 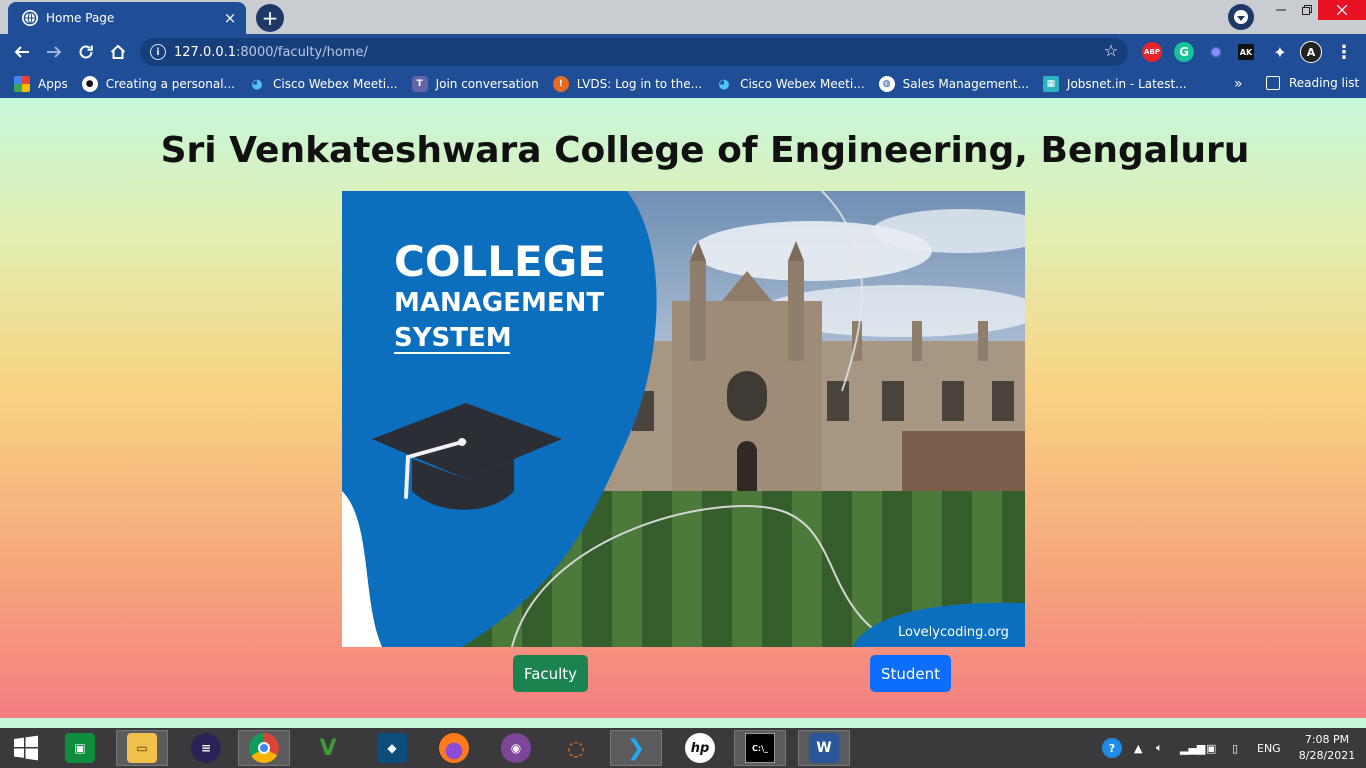 I want to click on tab-title: Home Page, so click(x=80, y=18).